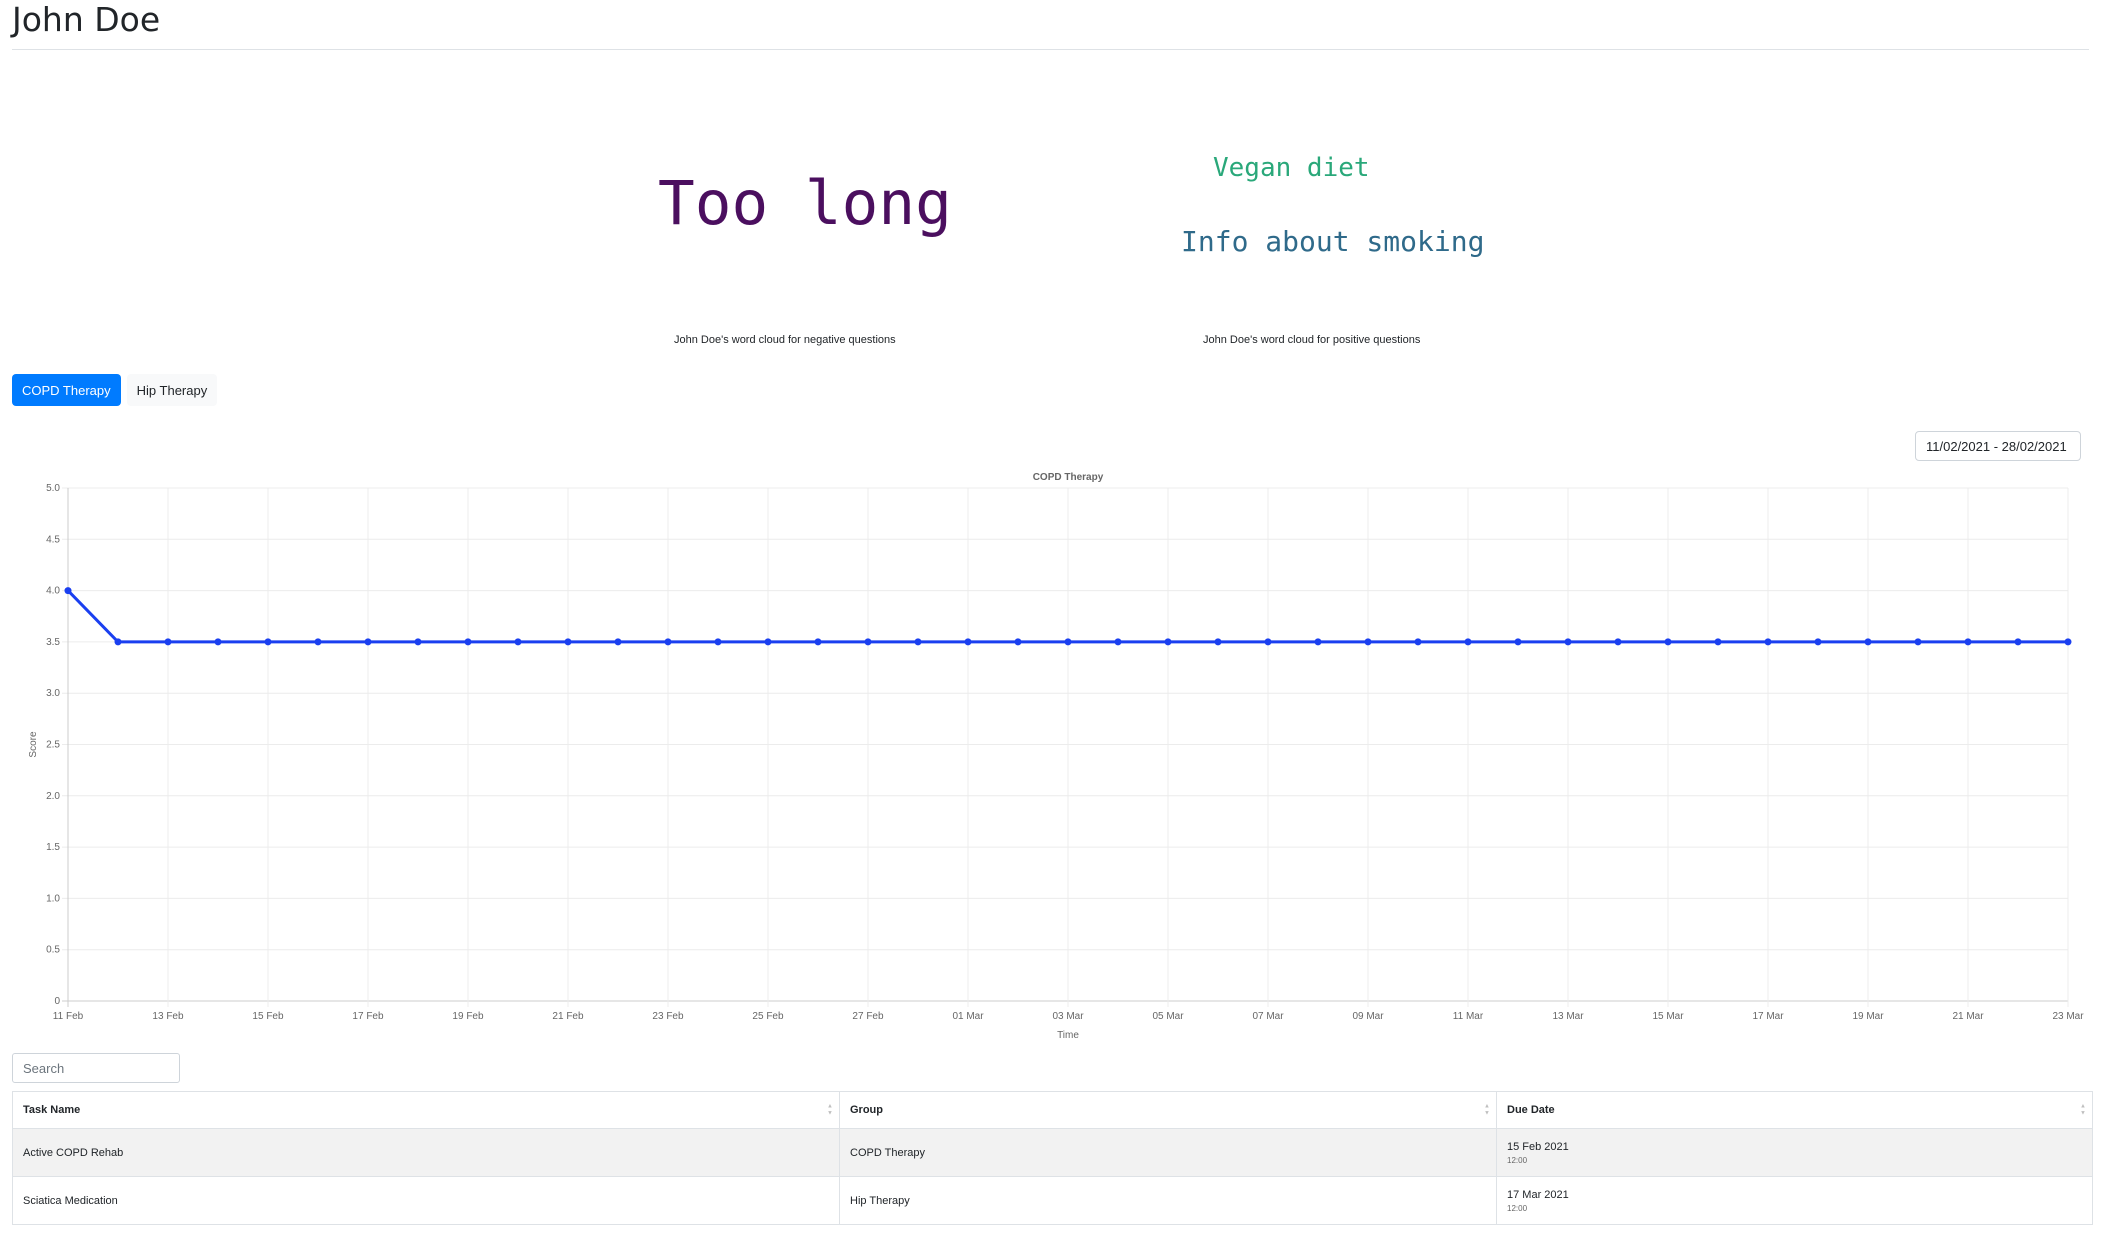 Image resolution: width=2101 pixels, height=1233 pixels. I want to click on due-time: 12:00, so click(1517, 1160).